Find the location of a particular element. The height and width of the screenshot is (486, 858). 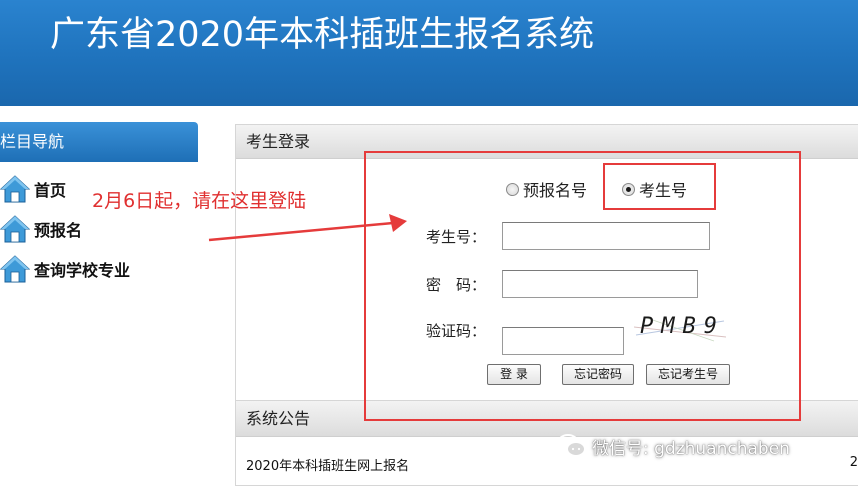

radio-pre-registration-no: 预报名号 is located at coordinates (547, 189).